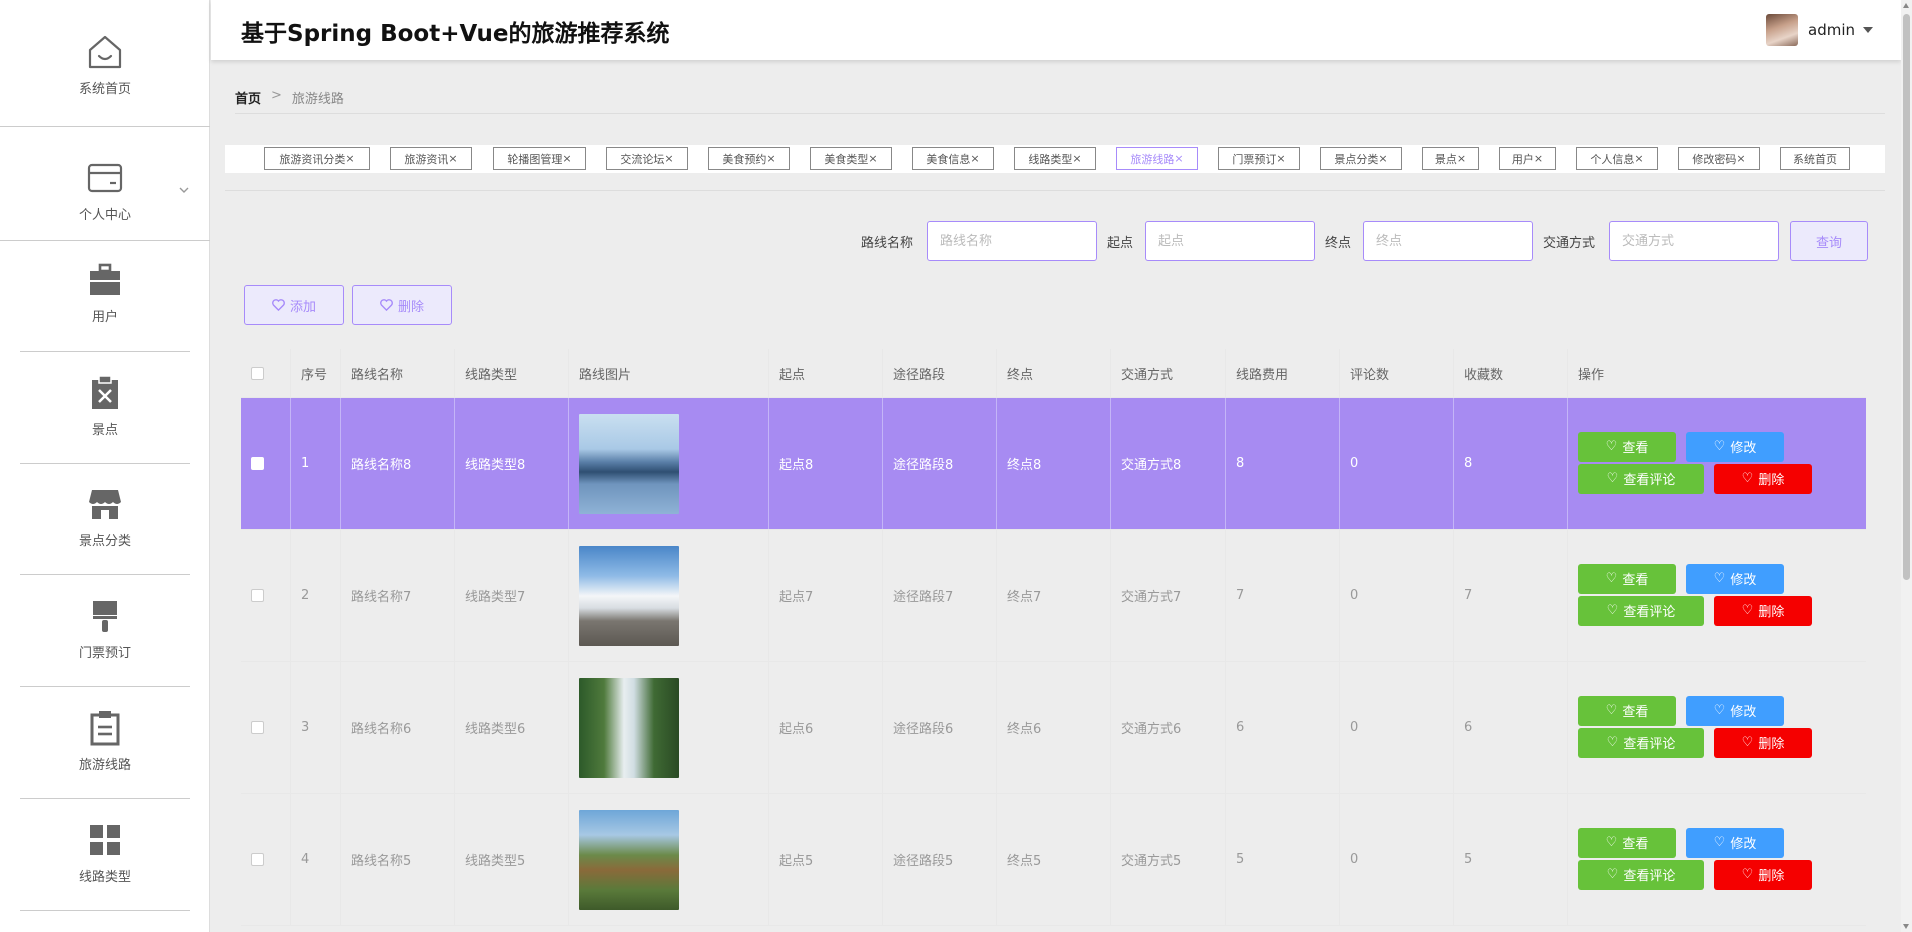 The width and height of the screenshot is (1912, 932). I want to click on vertical-scrollbar, so click(1906, 466).